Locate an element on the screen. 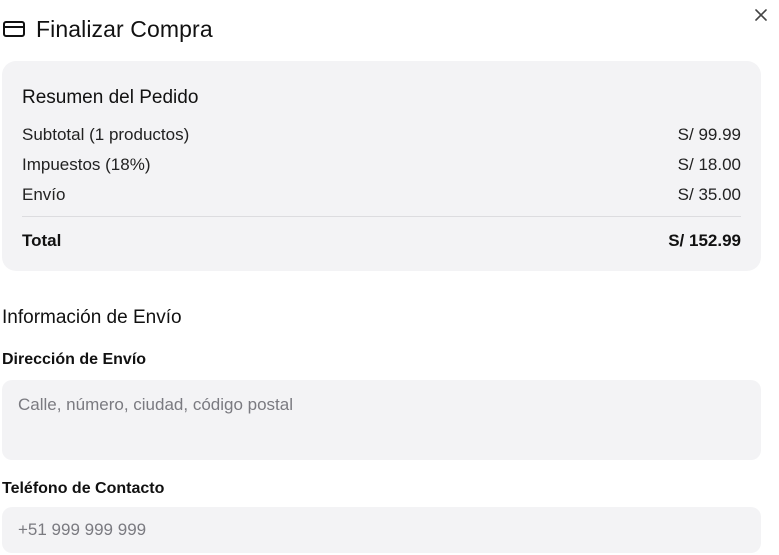 Image resolution: width=779 pixels, height=555 pixels. total-value: S/ 152.99 is located at coordinates (704, 240).